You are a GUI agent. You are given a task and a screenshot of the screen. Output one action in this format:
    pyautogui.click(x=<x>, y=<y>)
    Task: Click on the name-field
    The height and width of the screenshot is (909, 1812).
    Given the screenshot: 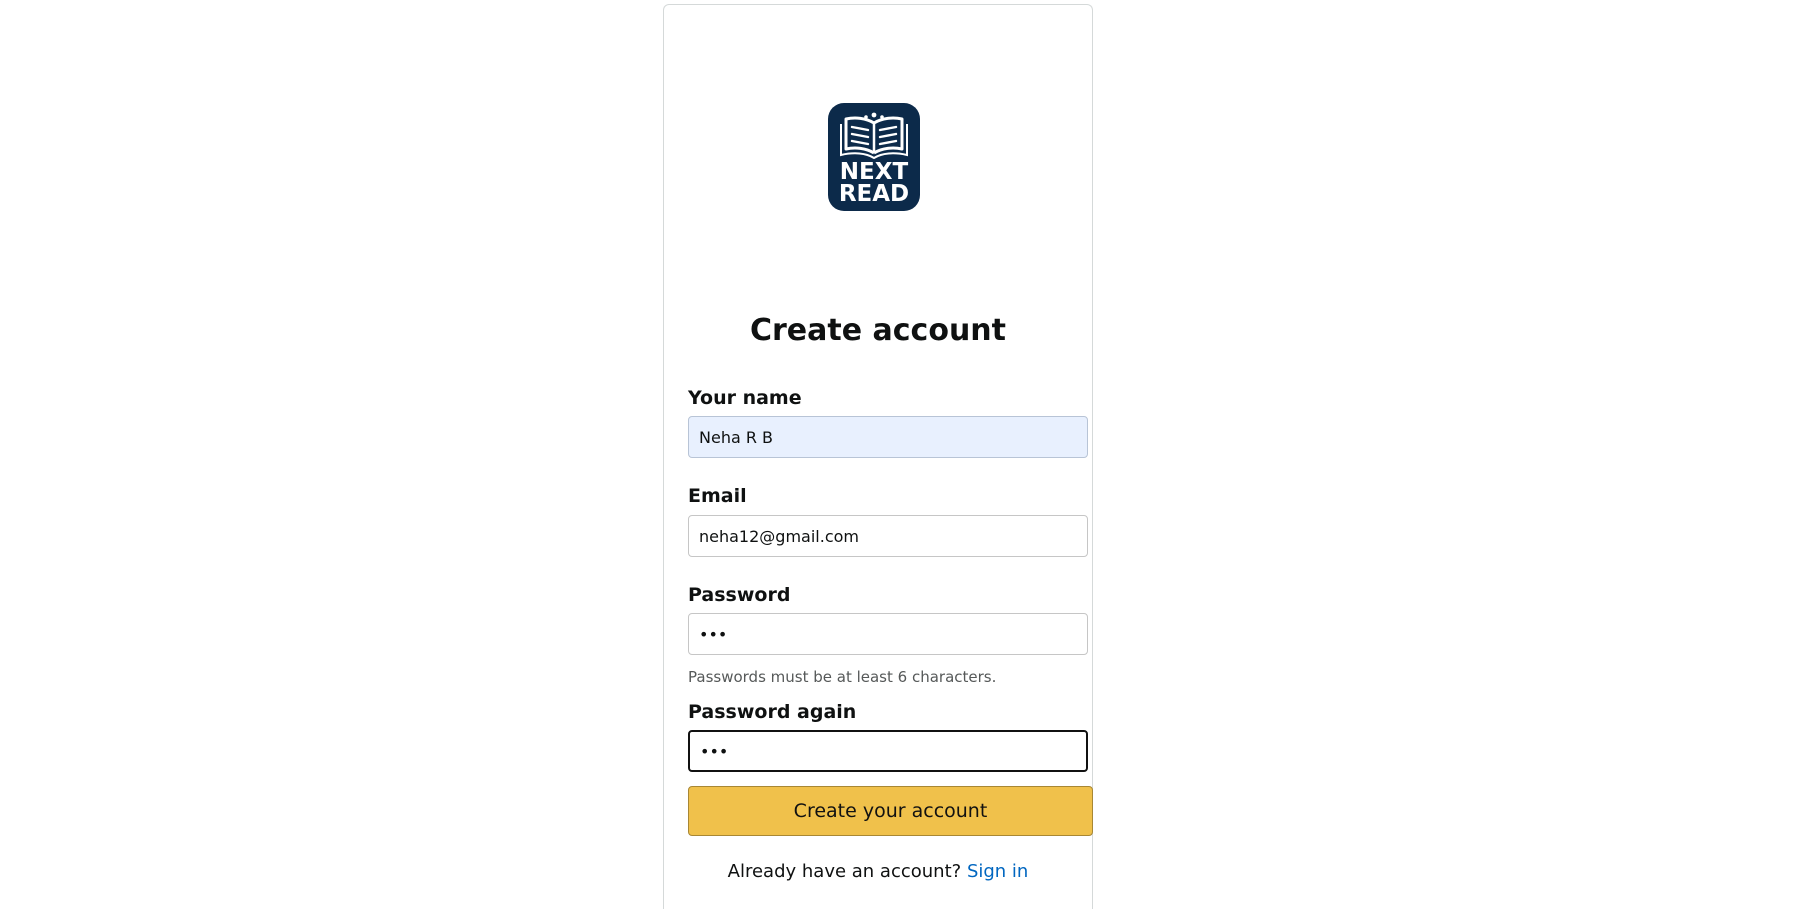 What is the action you would take?
    pyautogui.click(x=888, y=437)
    